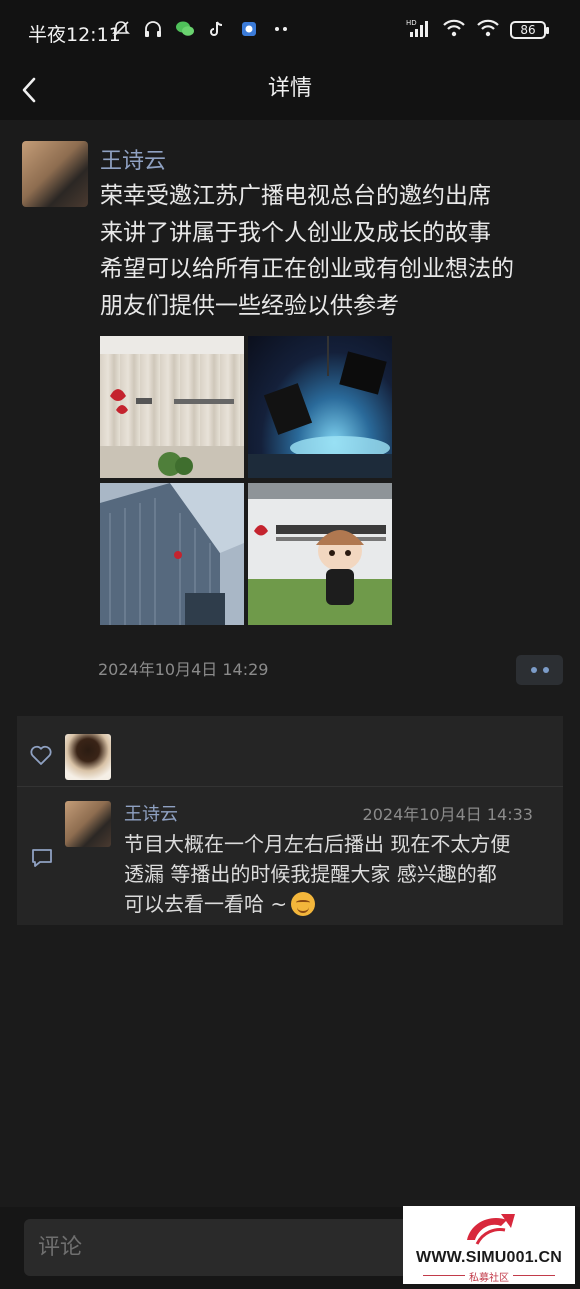  What do you see at coordinates (289, 88) in the screenshot?
I see `page-title: 详情` at bounding box center [289, 88].